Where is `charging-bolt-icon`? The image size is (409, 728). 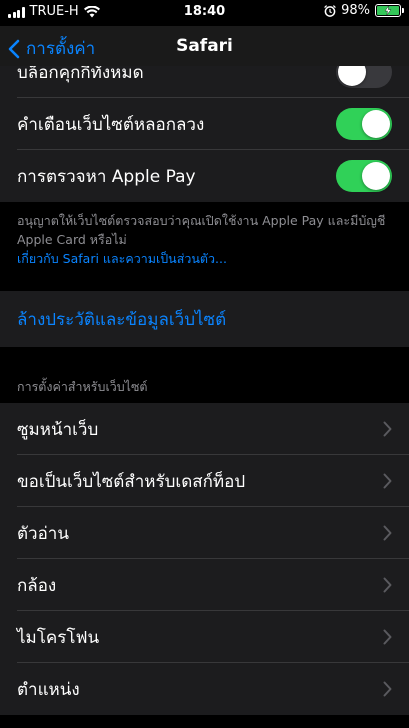
charging-bolt-icon is located at coordinates (388, 10).